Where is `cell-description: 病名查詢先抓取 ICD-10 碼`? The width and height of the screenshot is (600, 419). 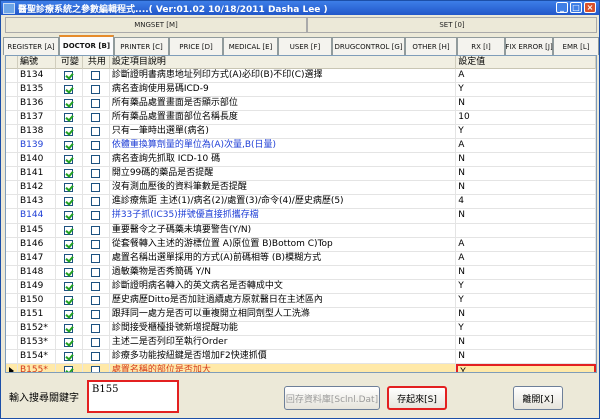
cell-description: 病名查詢先抓取 ICD-10 碼 is located at coordinates (283, 160).